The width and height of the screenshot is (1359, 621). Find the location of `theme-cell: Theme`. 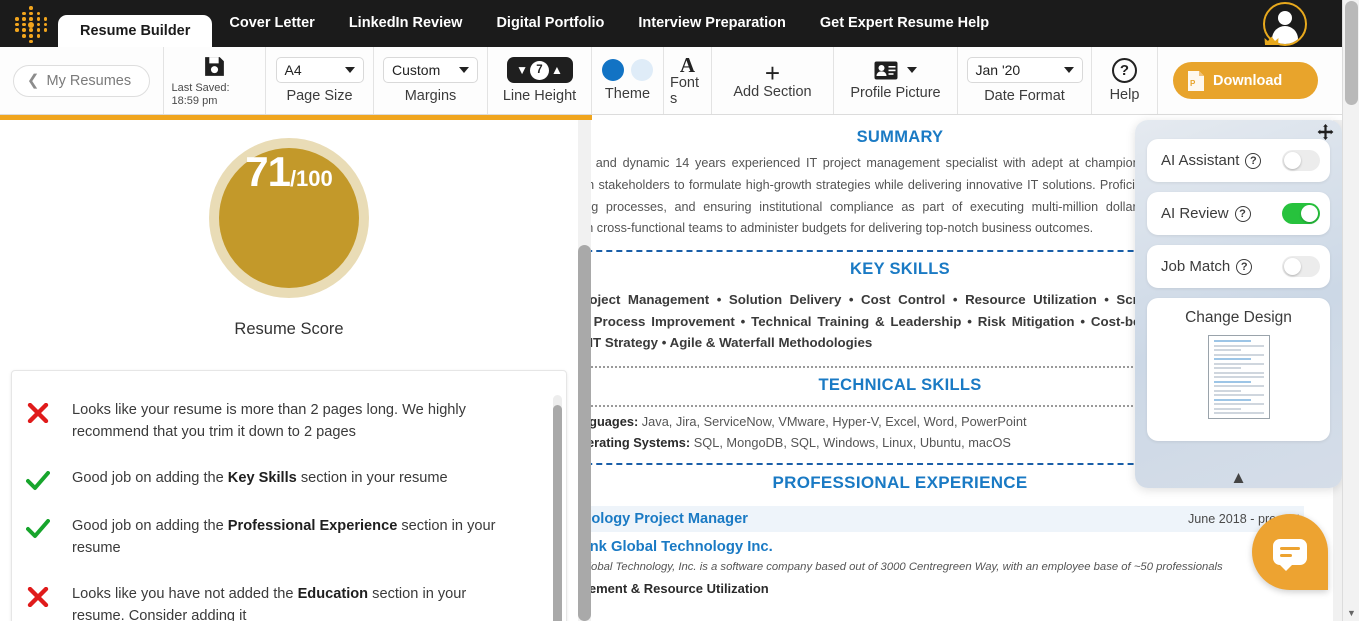

theme-cell: Theme is located at coordinates (628, 80).